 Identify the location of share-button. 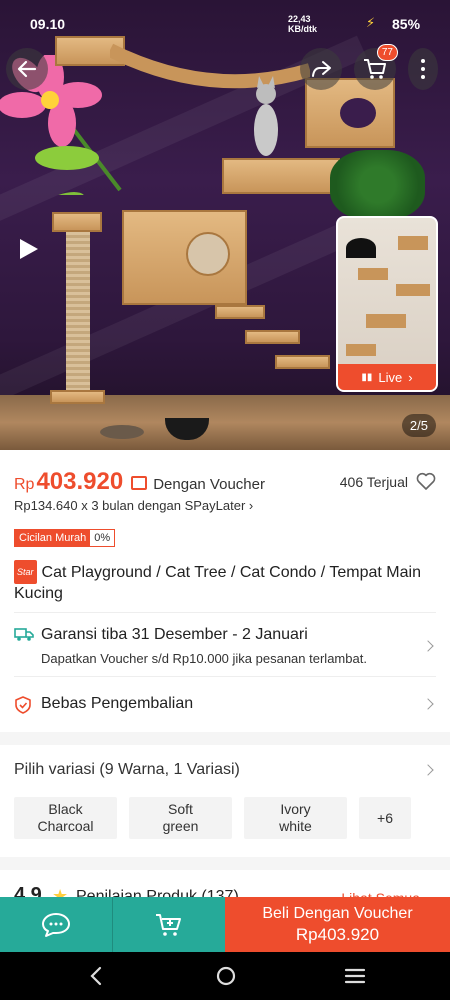
(321, 69).